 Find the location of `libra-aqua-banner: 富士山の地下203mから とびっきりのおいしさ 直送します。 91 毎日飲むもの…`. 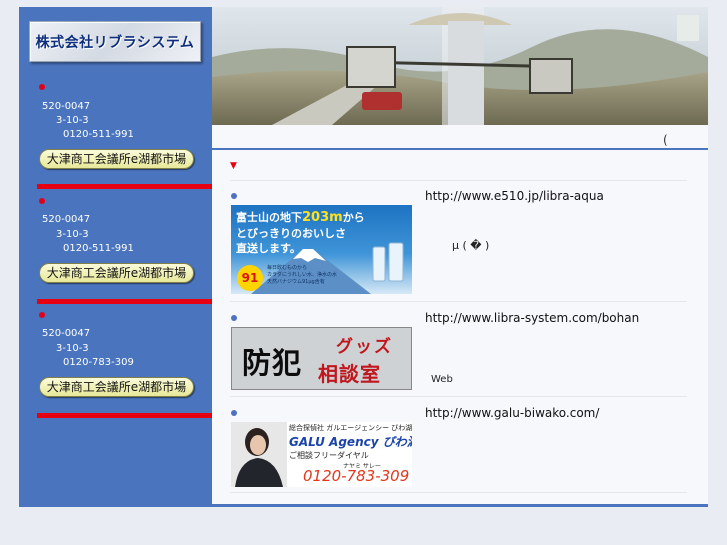

libra-aqua-banner: 富士山の地下203mから とびっきりのおいしさ 直送します。 91 毎日飲むもの… is located at coordinates (321, 249).